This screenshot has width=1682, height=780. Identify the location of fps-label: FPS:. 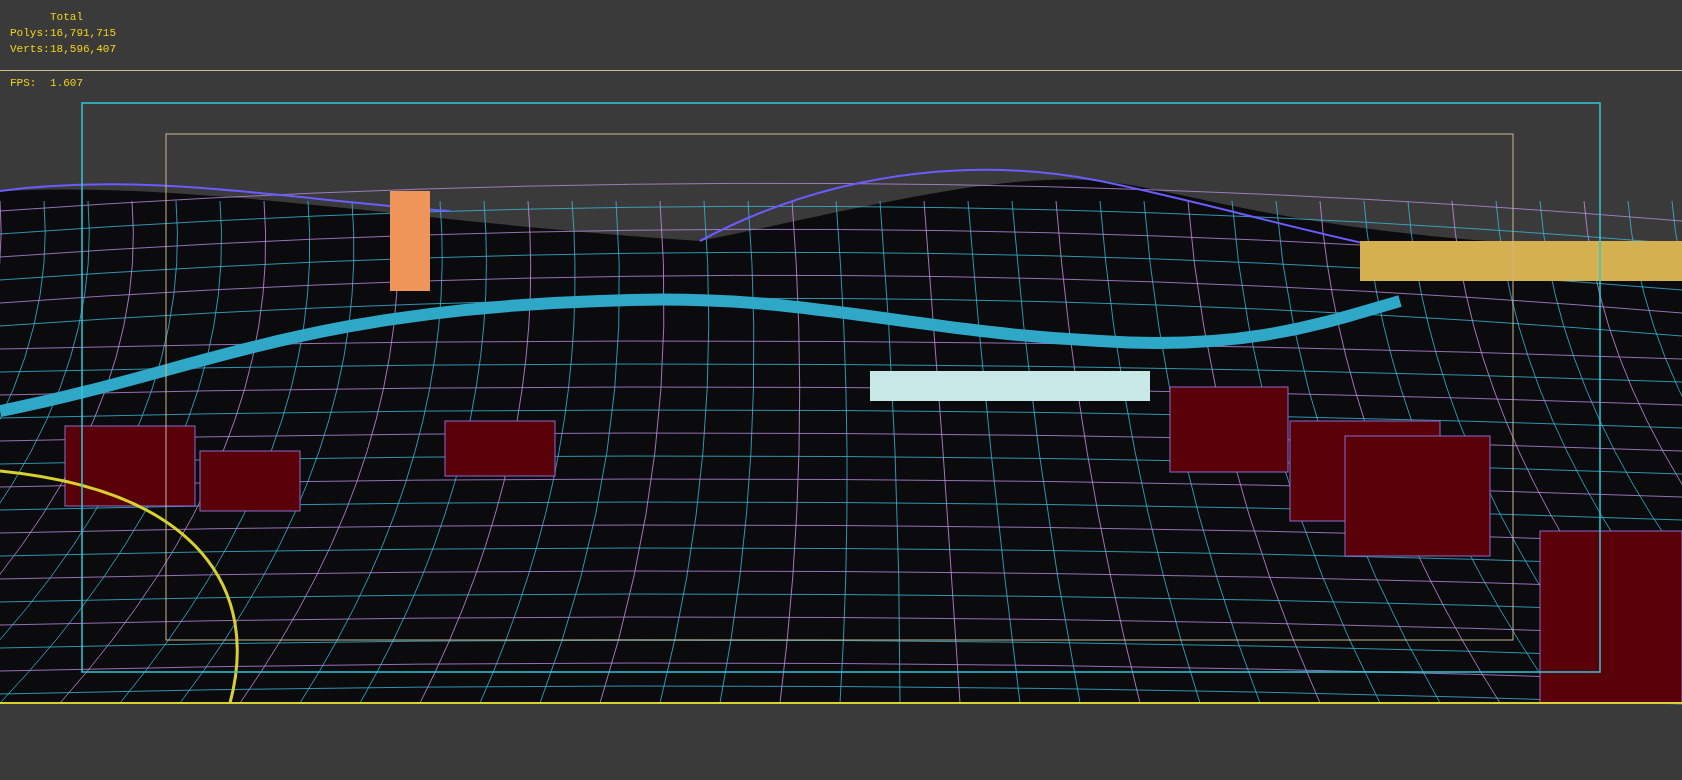
(23, 83).